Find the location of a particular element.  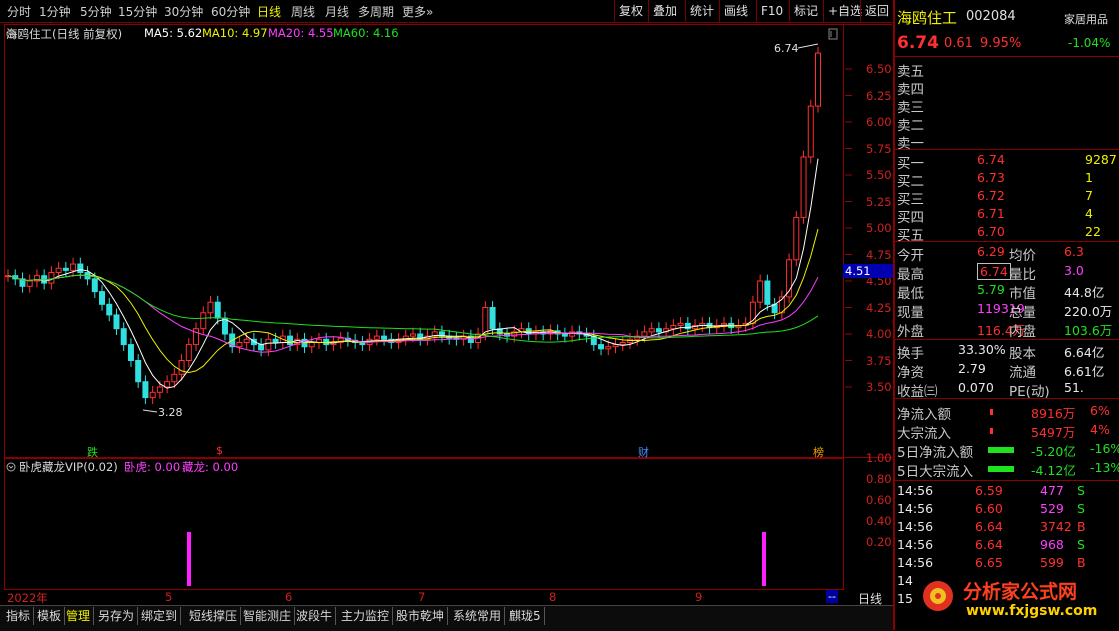

axis-corner-dash: -- is located at coordinates (832, 596).